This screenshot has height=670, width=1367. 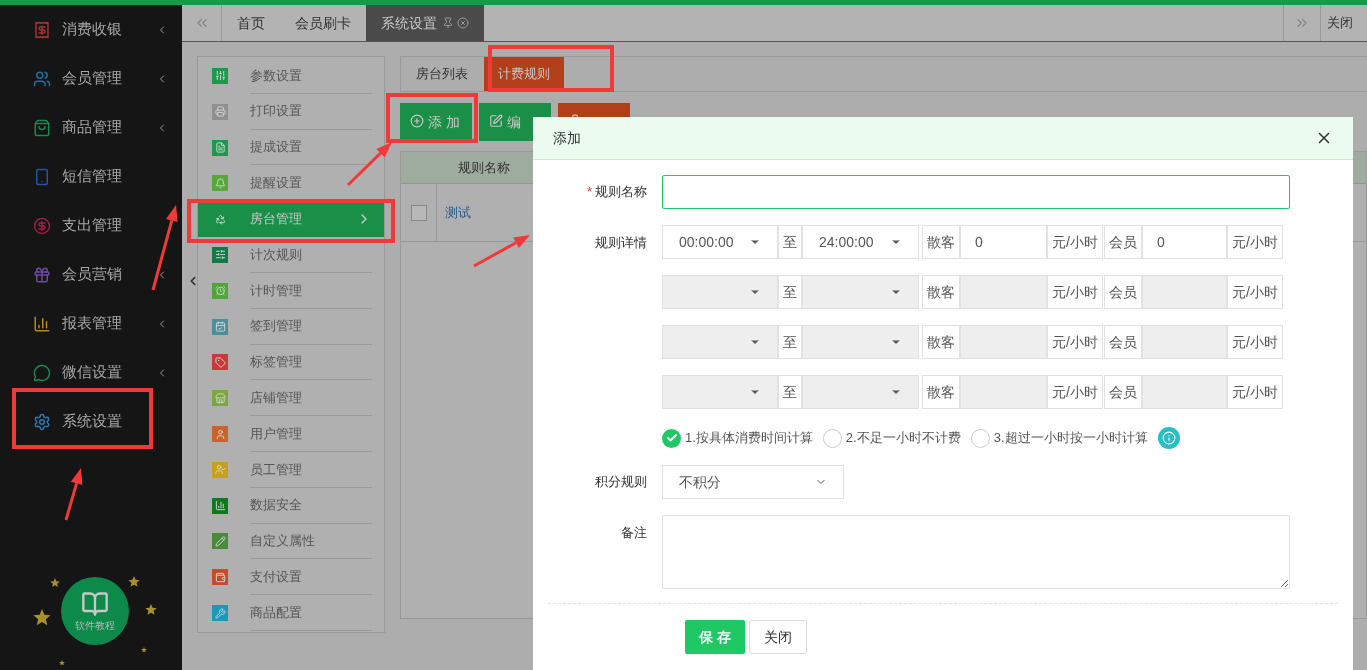 What do you see at coordinates (633, 533) in the screenshot?
I see `field-label: 备注` at bounding box center [633, 533].